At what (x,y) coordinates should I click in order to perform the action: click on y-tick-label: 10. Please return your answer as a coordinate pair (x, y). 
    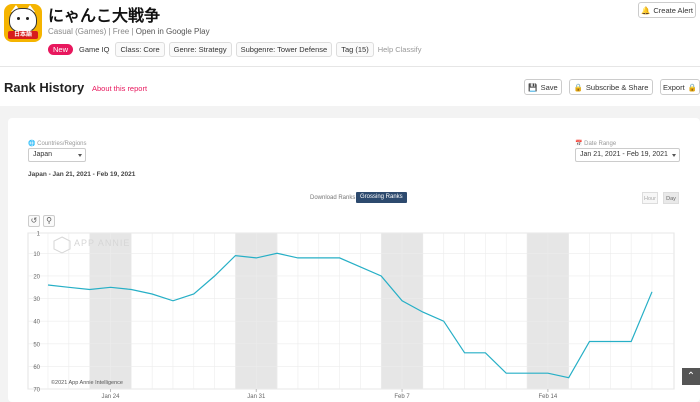
    Looking at the image, I should click on (36, 255).